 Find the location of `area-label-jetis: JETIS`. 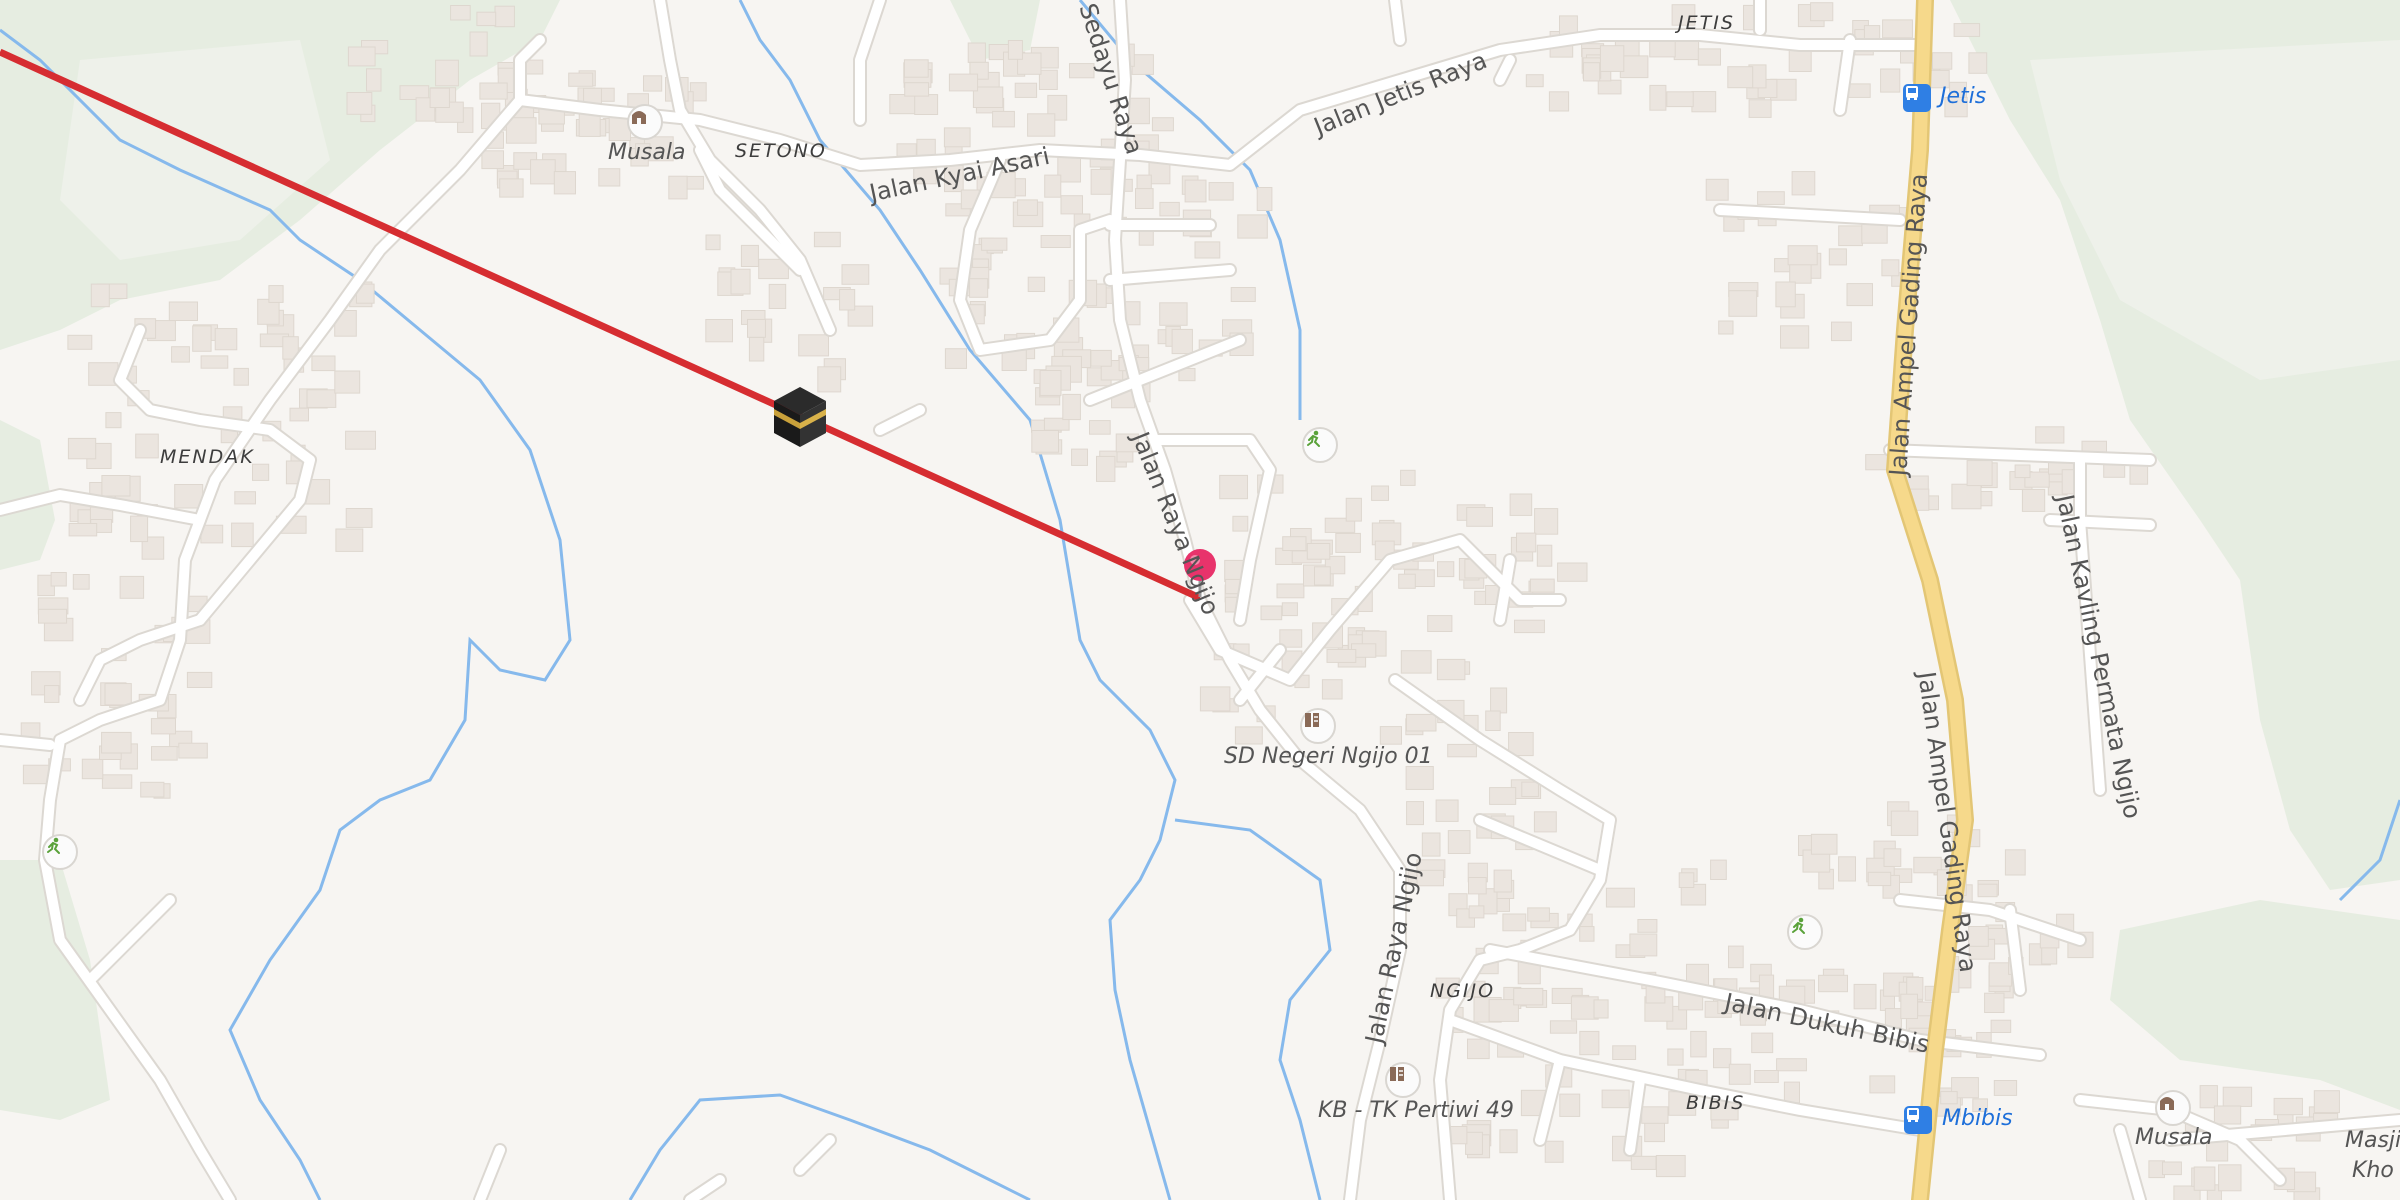

area-label-jetis: JETIS is located at coordinates (1706, 23).